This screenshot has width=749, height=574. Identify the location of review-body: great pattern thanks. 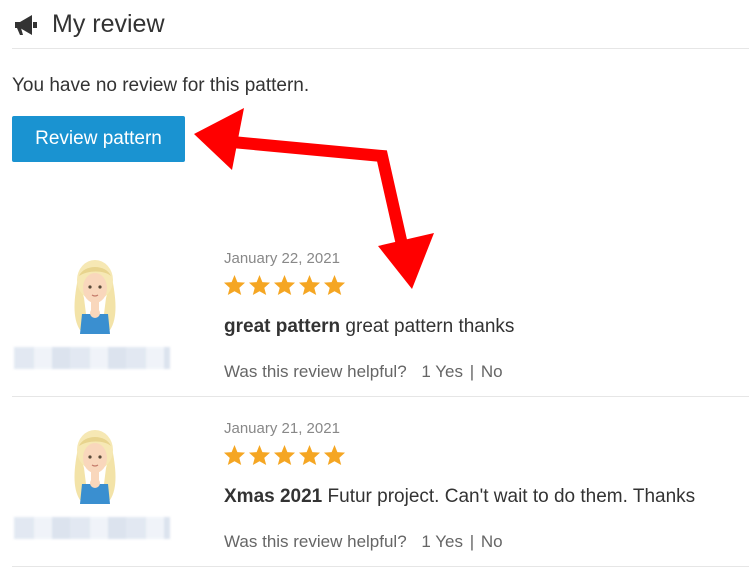
(430, 326).